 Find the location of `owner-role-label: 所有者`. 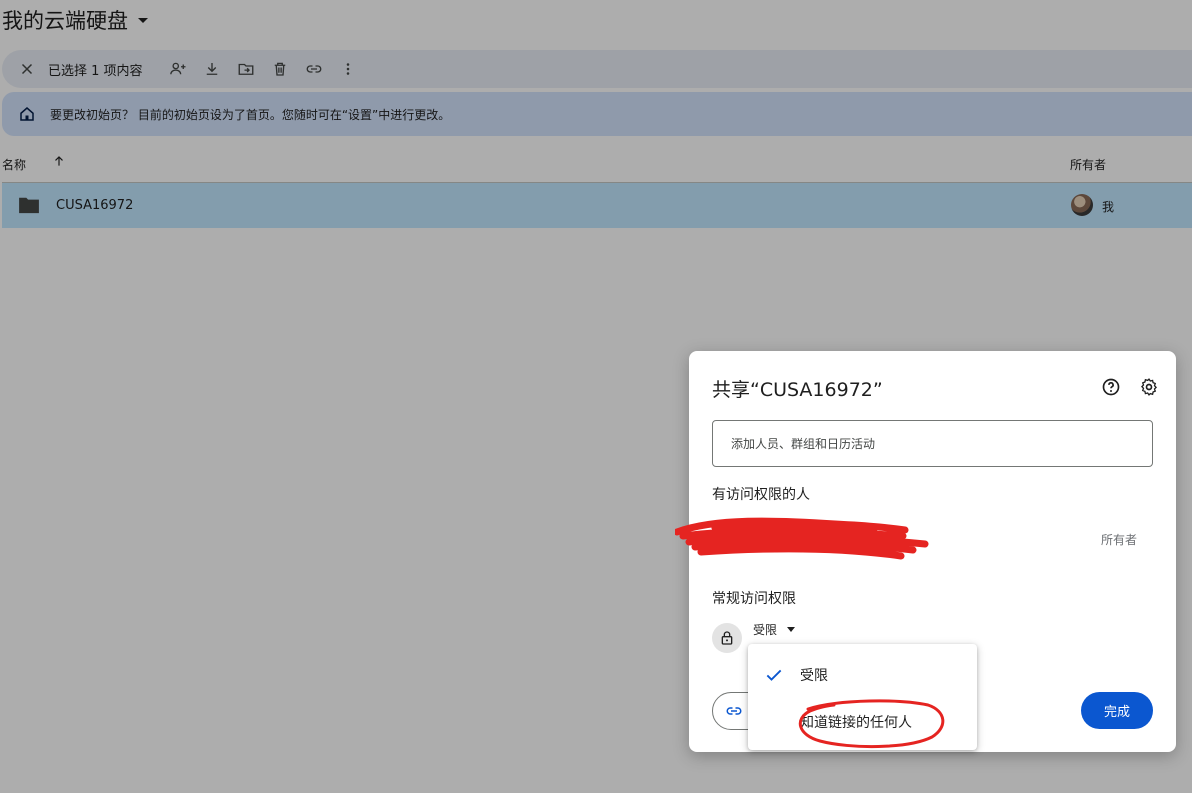

owner-role-label: 所有者 is located at coordinates (1119, 540).